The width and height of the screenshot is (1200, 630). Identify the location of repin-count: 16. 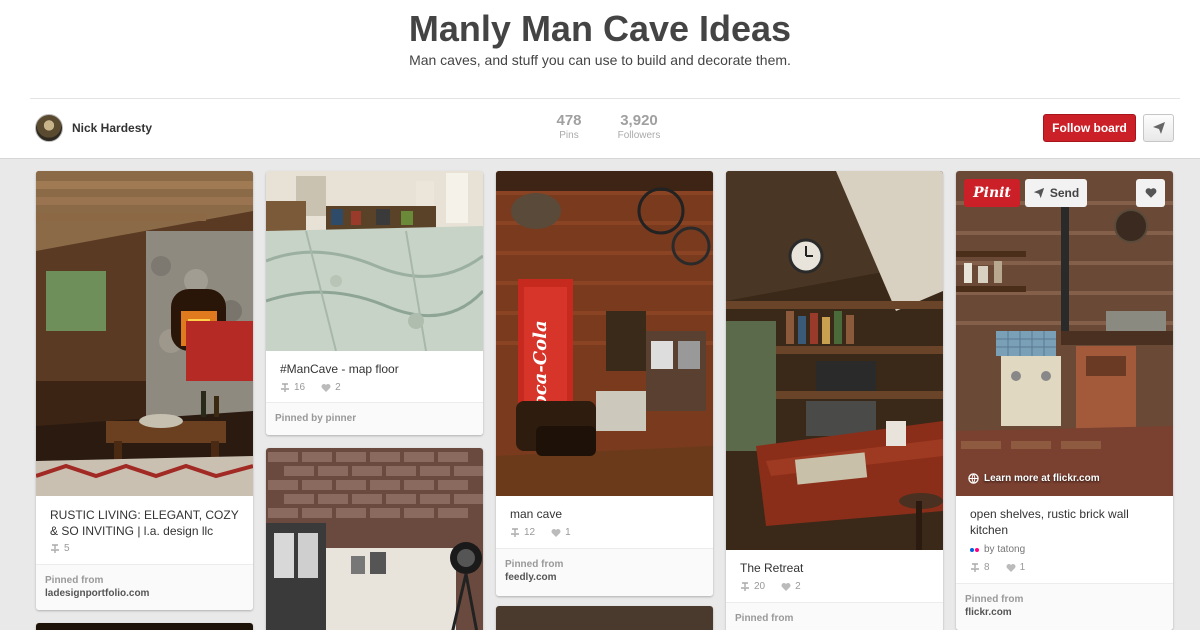
(300, 387).